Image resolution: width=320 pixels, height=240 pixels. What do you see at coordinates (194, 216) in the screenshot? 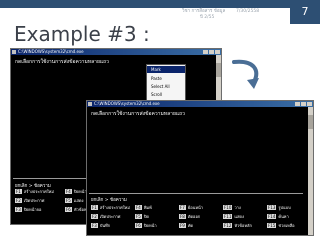
I see `function-key-text: ตัดออก` at bounding box center [194, 216].